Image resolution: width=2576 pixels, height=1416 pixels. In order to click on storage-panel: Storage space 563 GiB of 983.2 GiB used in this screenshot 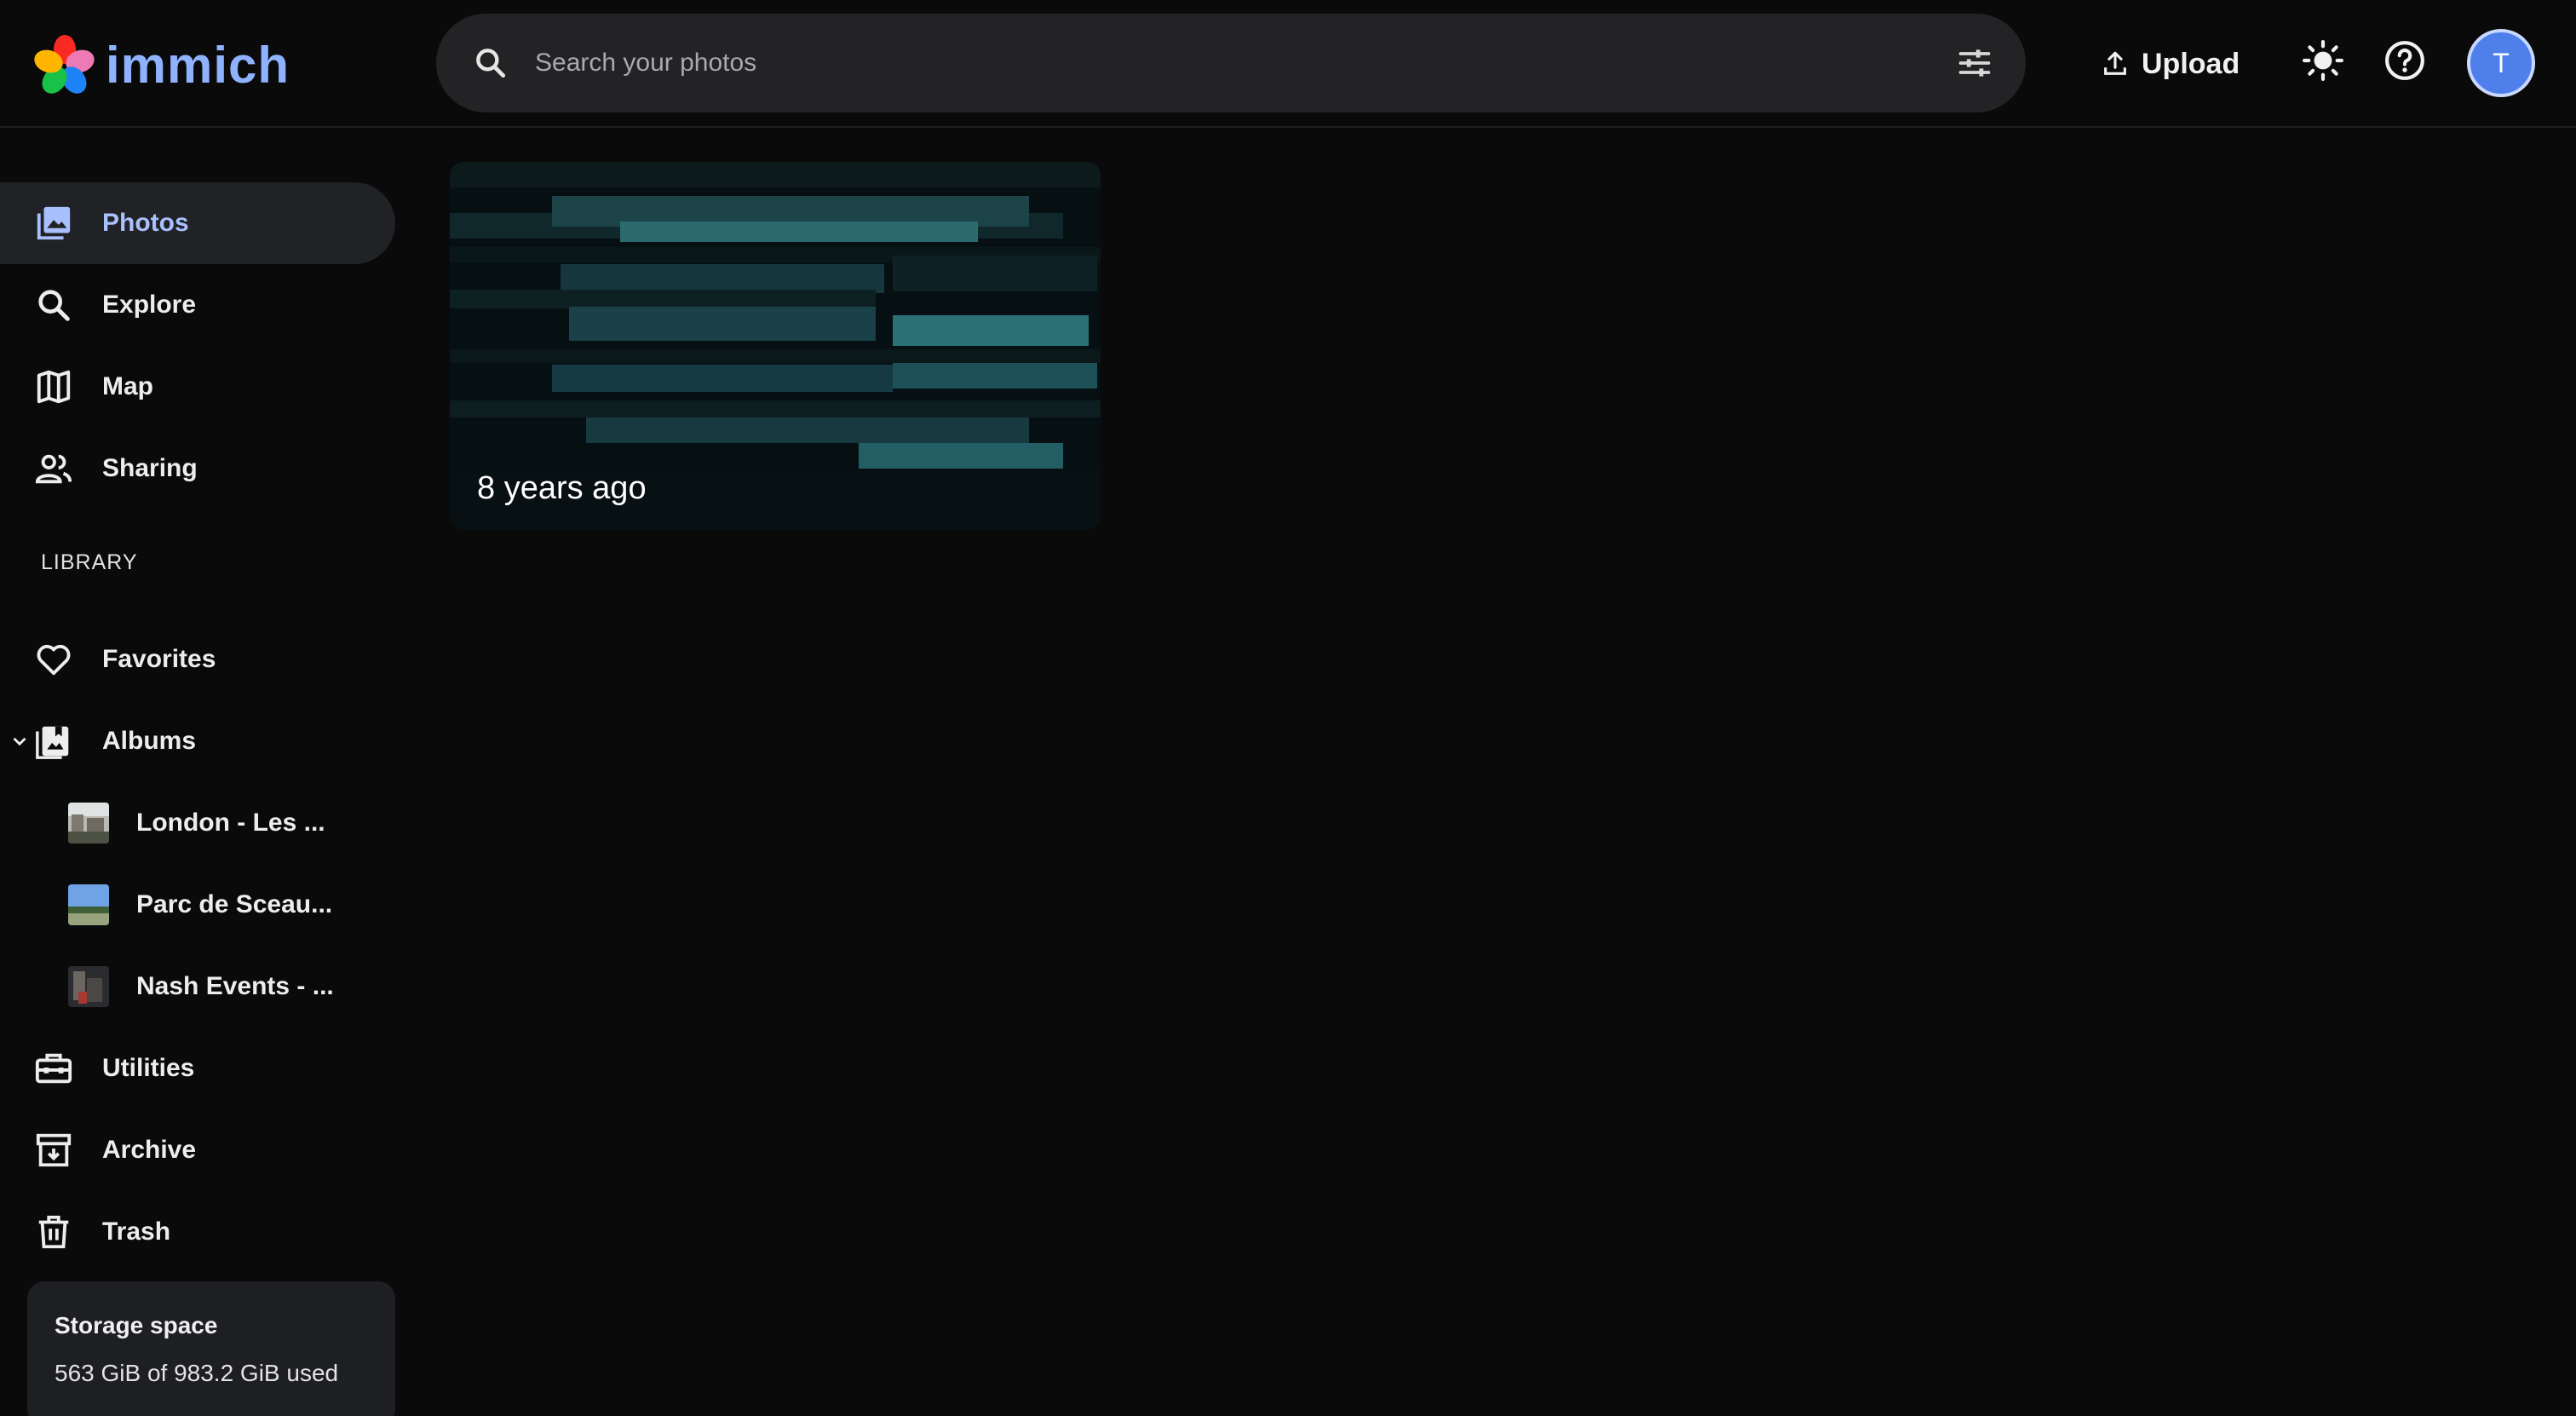, I will do `click(211, 1348)`.